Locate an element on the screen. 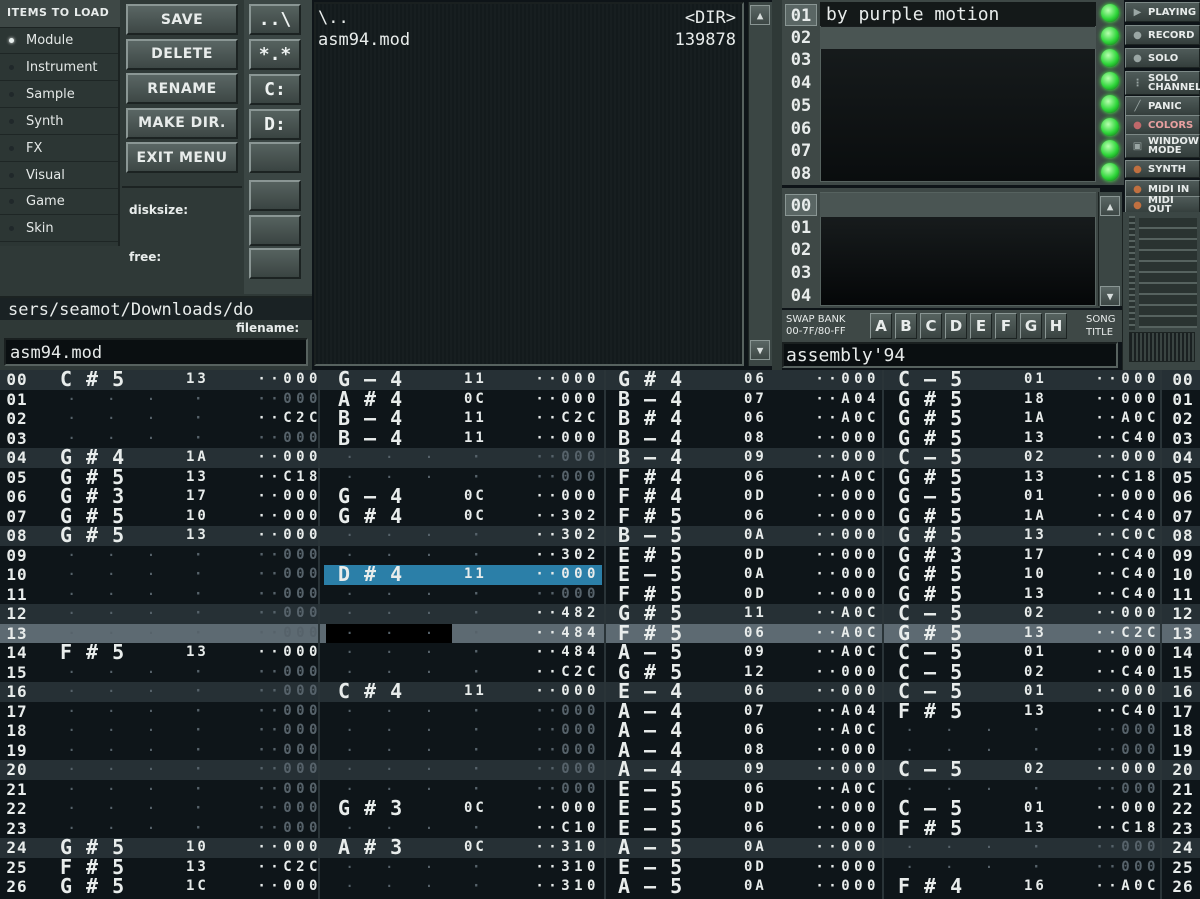 Image resolution: width=1200 pixels, height=899 pixels. note-cell: A–5 is located at coordinates (651, 886).